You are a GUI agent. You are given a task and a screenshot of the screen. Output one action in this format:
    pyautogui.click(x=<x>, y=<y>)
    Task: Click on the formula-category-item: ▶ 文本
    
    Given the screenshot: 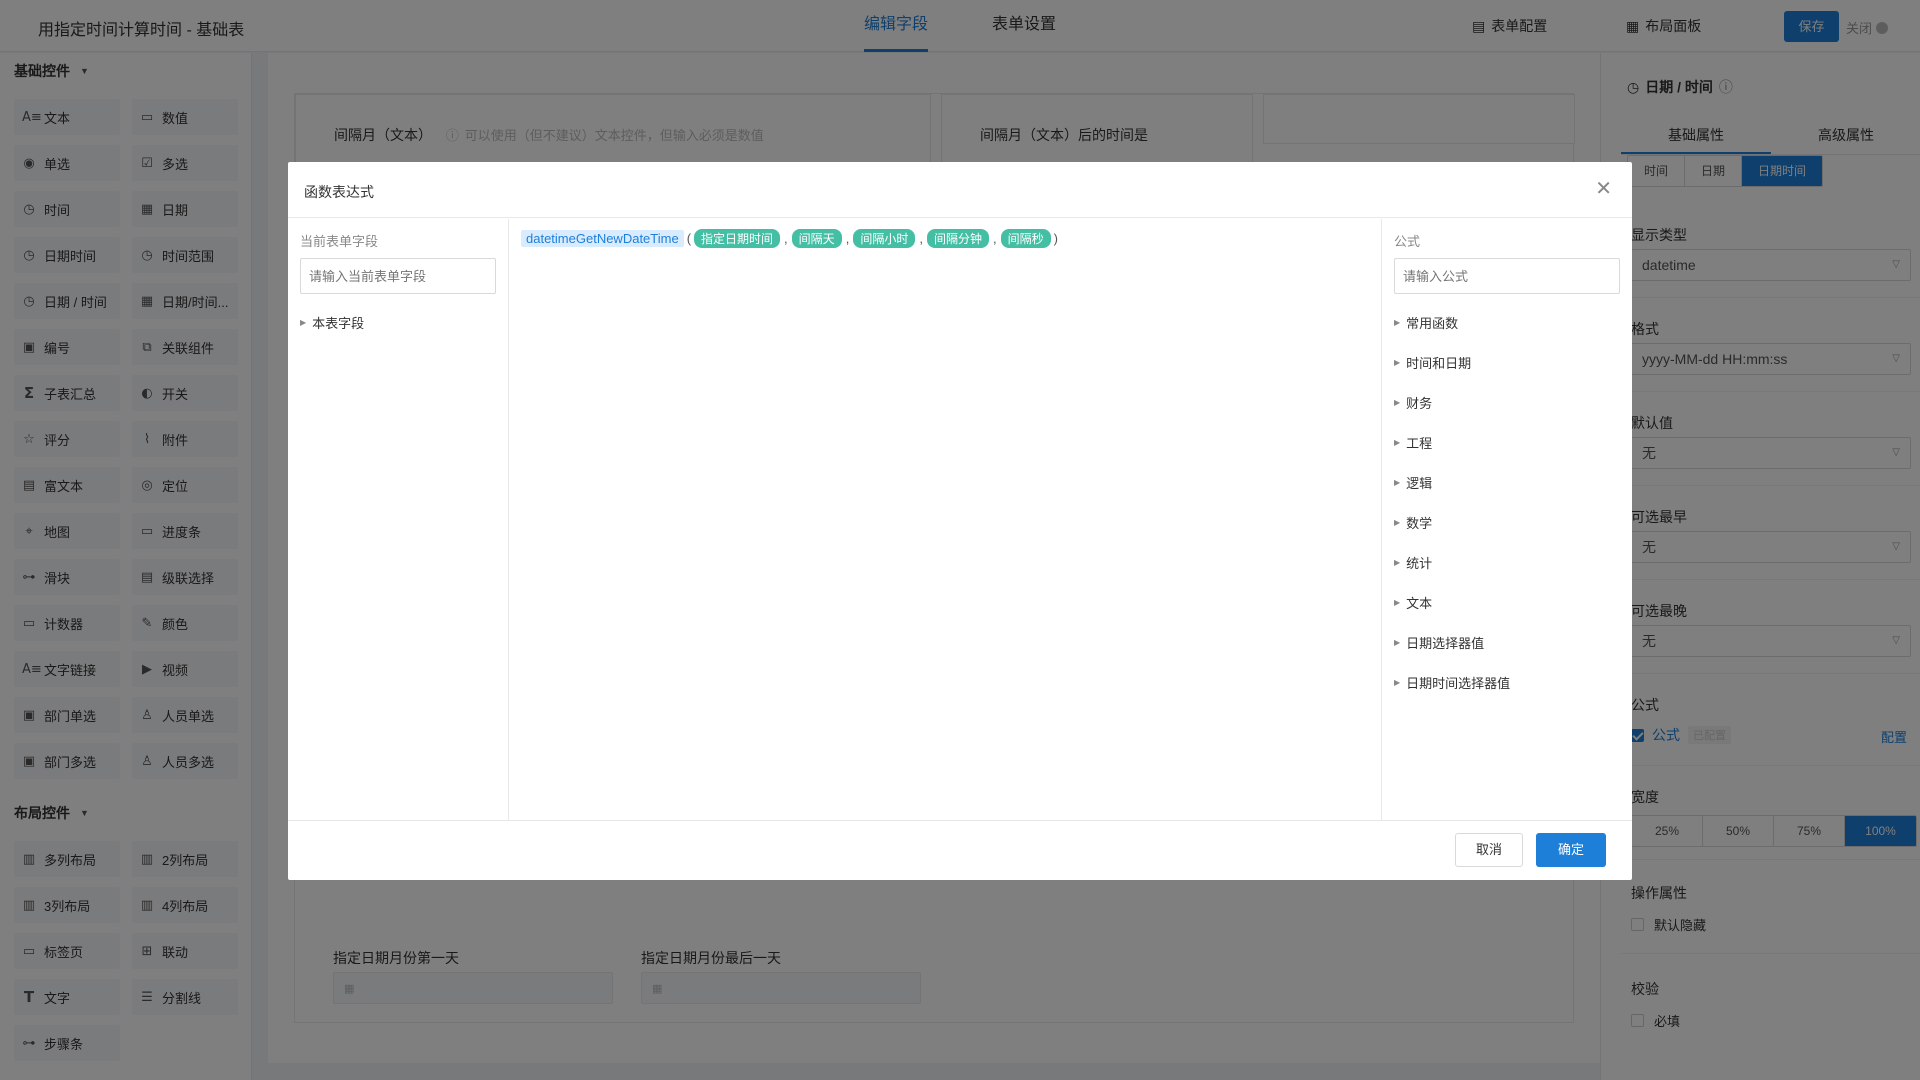 What is the action you would take?
    pyautogui.click(x=1413, y=602)
    